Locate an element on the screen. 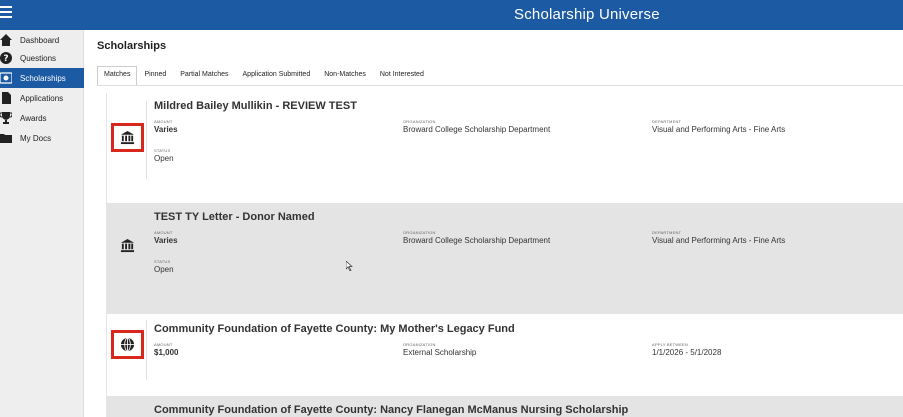 Image resolution: width=903 pixels, height=417 pixels. sidebar-item-questions: ? Questions is located at coordinates (42, 58).